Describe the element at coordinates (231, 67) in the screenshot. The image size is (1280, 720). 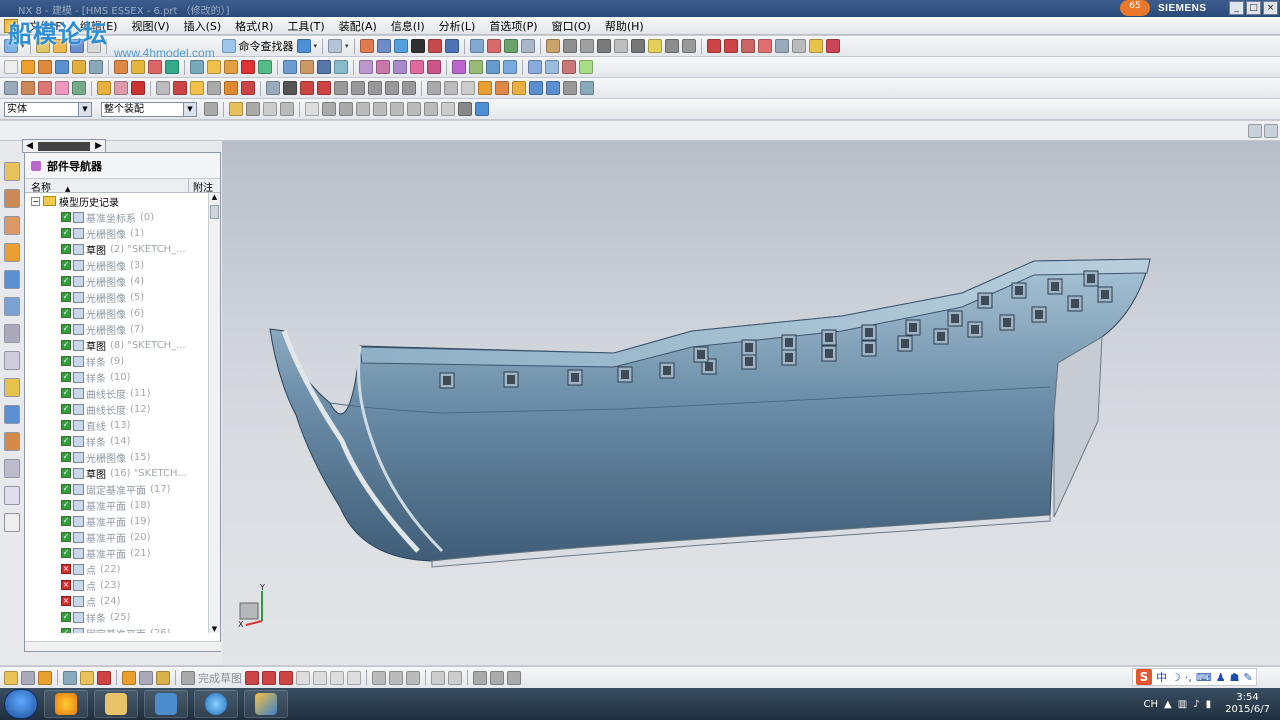
I see `pattern-icon` at that location.